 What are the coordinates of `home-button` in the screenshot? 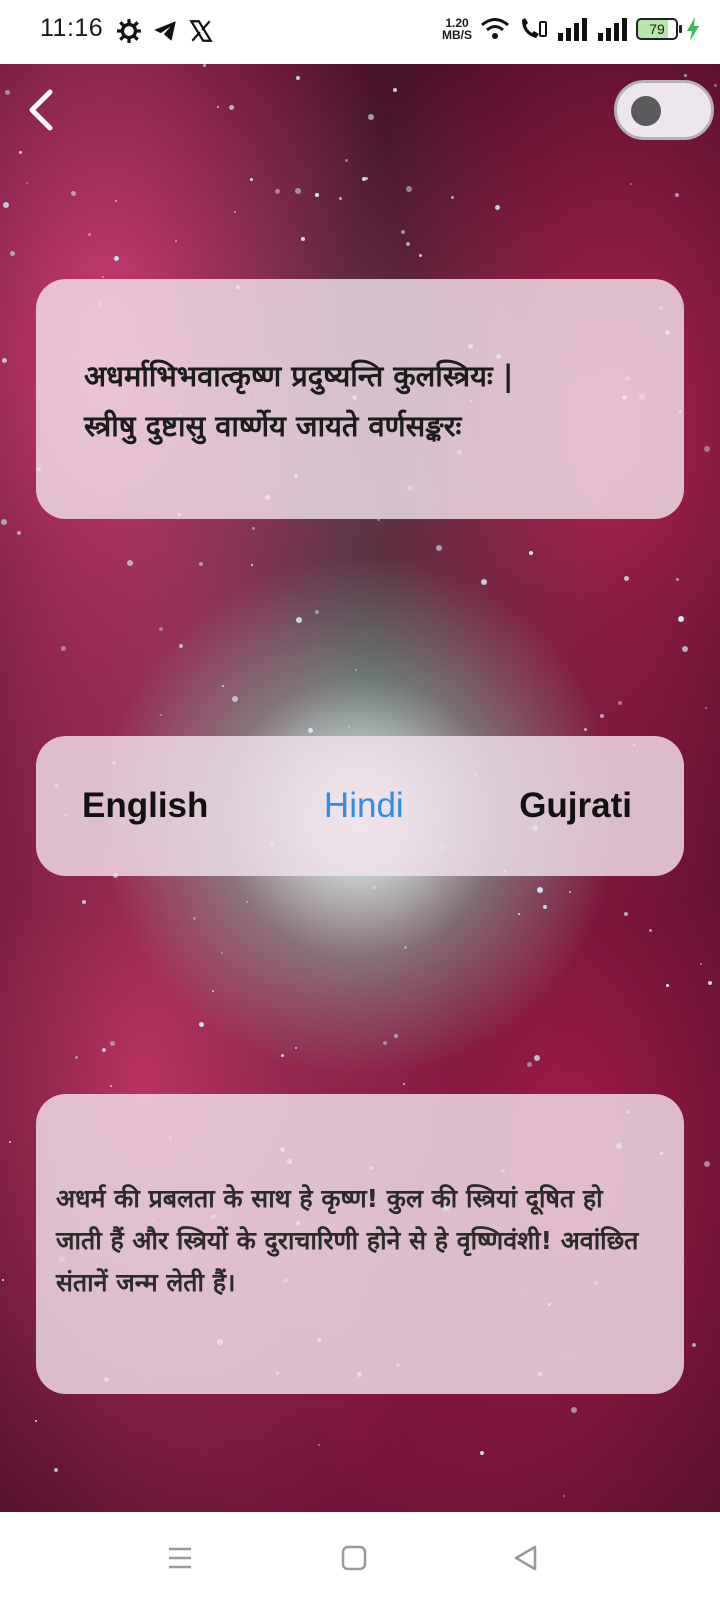 It's located at (354, 1558).